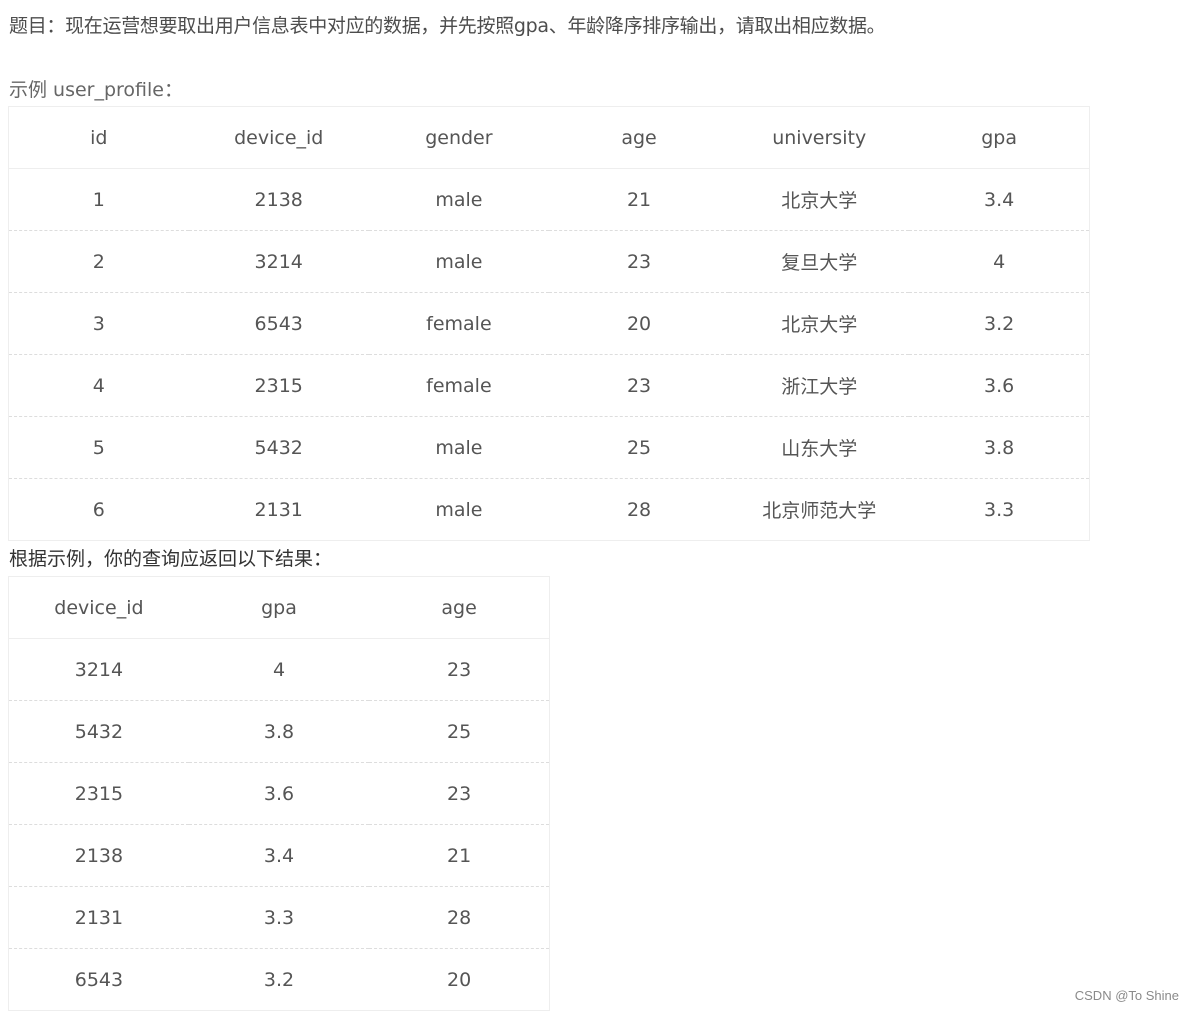 Image resolution: width=1193 pixels, height=1011 pixels. What do you see at coordinates (819, 261) in the screenshot?
I see `cell-university: 复旦大学` at bounding box center [819, 261].